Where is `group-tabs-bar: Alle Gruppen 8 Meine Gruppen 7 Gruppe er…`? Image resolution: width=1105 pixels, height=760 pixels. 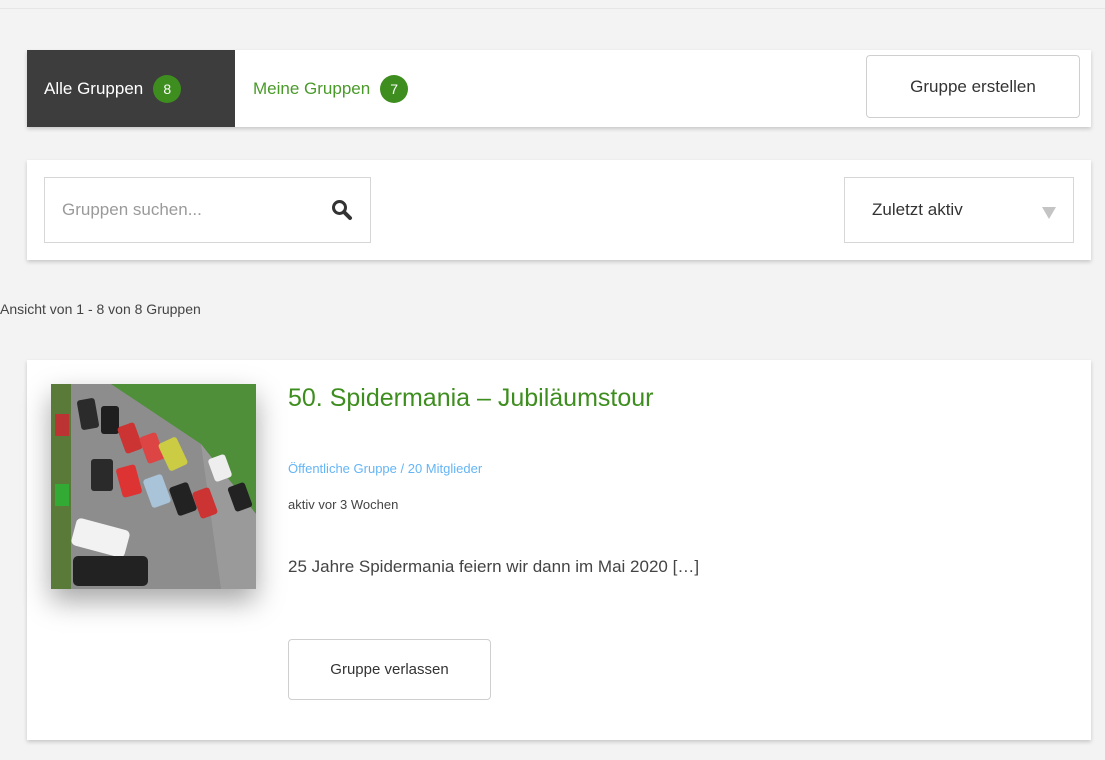
group-tabs-bar: Alle Gruppen 8 Meine Gruppen 7 Gruppe er… is located at coordinates (559, 88).